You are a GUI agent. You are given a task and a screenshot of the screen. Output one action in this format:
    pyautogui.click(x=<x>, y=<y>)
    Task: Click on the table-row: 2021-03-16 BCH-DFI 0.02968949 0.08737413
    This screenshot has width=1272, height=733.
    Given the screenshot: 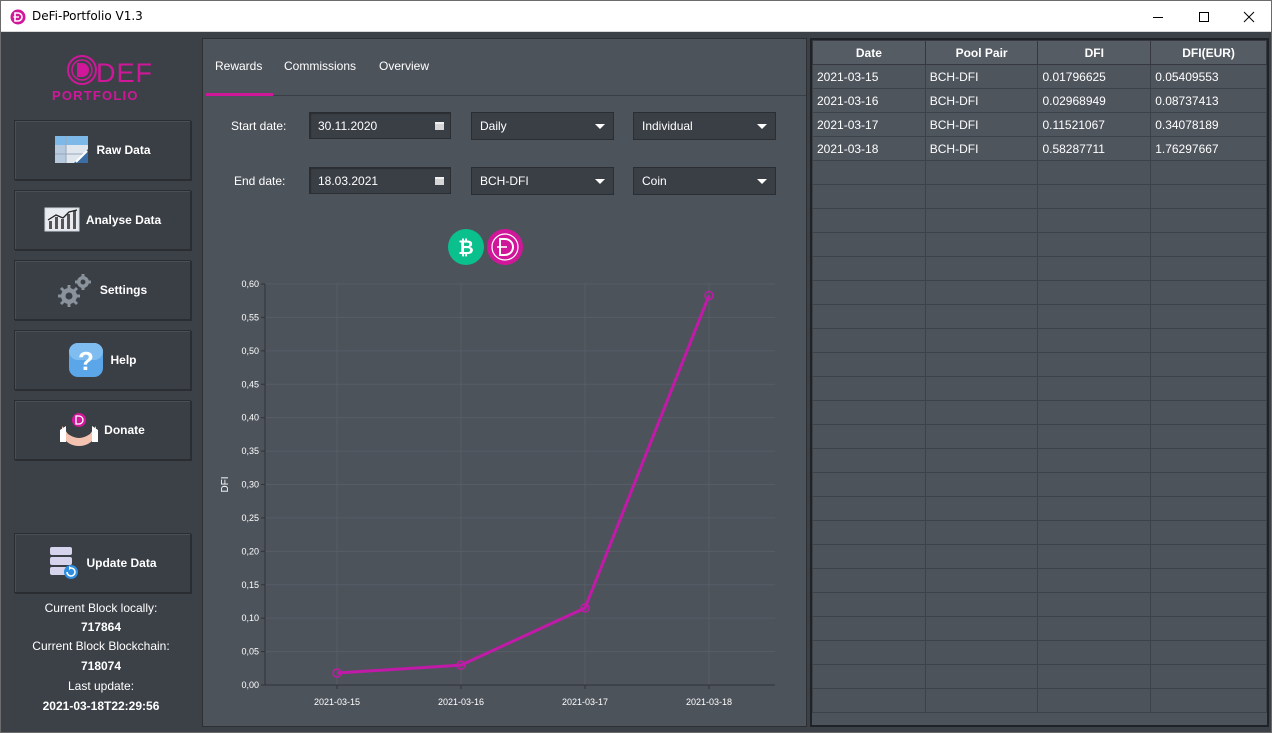 What is the action you would take?
    pyautogui.click(x=1039, y=100)
    